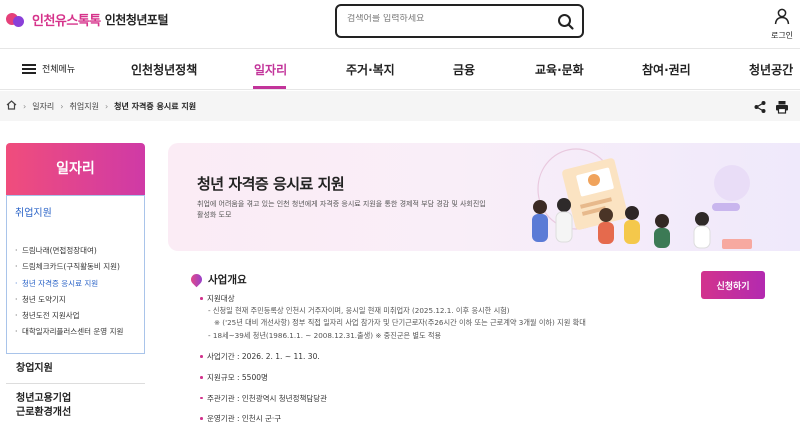  I want to click on nav-item-jobs: 일자리, so click(270, 69).